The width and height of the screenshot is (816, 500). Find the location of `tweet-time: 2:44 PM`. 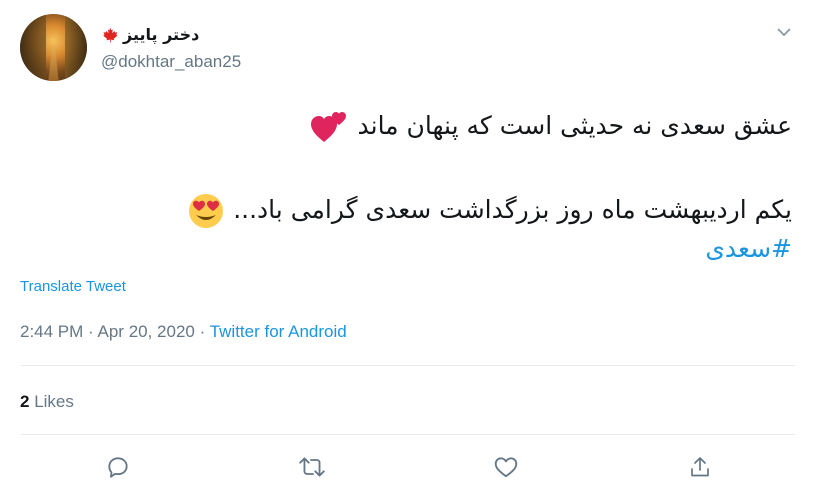

tweet-time: 2:44 PM is located at coordinates (51, 331).